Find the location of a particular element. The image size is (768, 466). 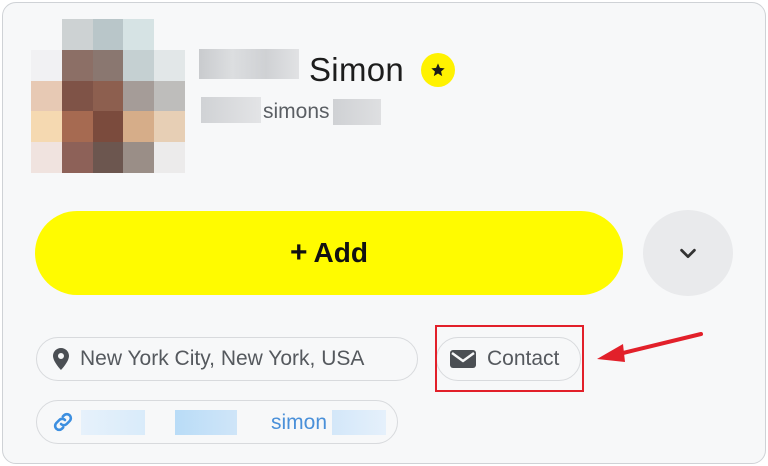

plus-icon: + is located at coordinates (299, 252).